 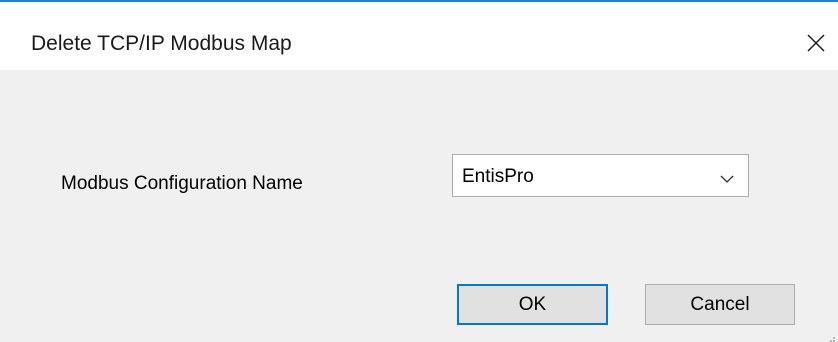 I want to click on cancel-button: Cancel, so click(x=720, y=304).